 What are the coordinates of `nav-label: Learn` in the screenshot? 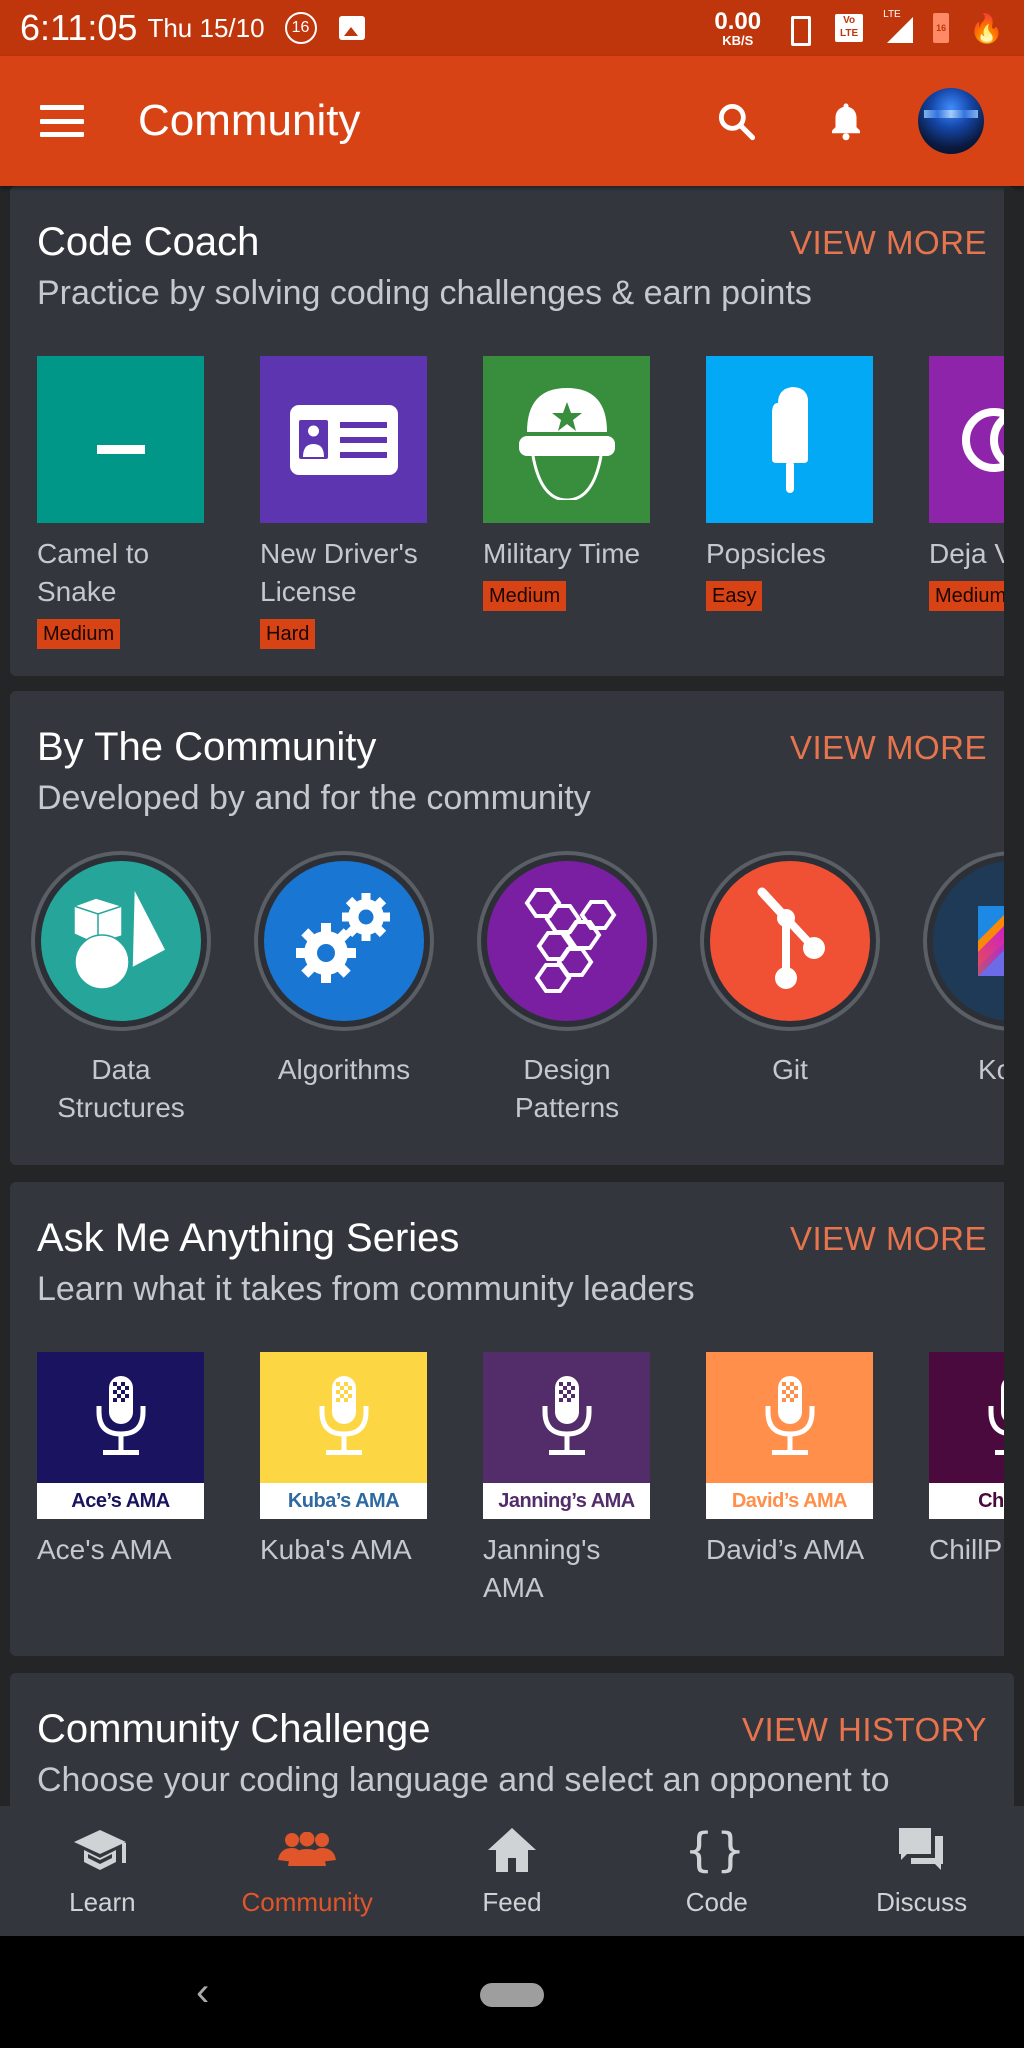 It's located at (102, 1901).